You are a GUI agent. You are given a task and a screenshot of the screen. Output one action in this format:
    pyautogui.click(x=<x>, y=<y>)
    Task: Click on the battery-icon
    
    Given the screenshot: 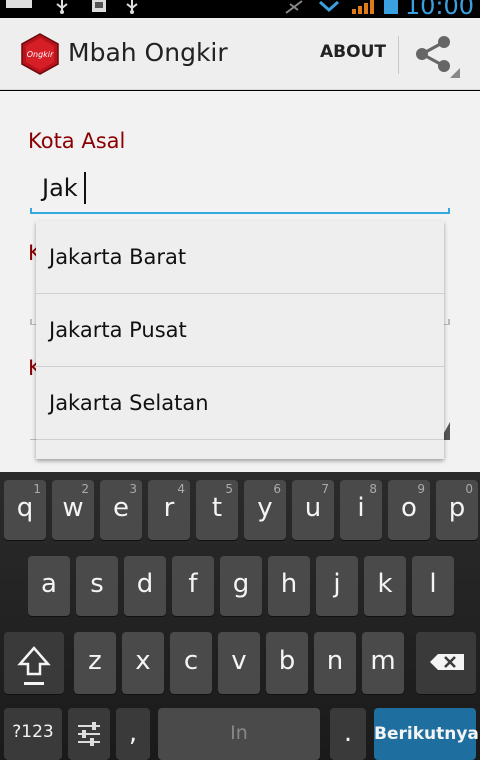 What is the action you would take?
    pyautogui.click(x=391, y=7)
    